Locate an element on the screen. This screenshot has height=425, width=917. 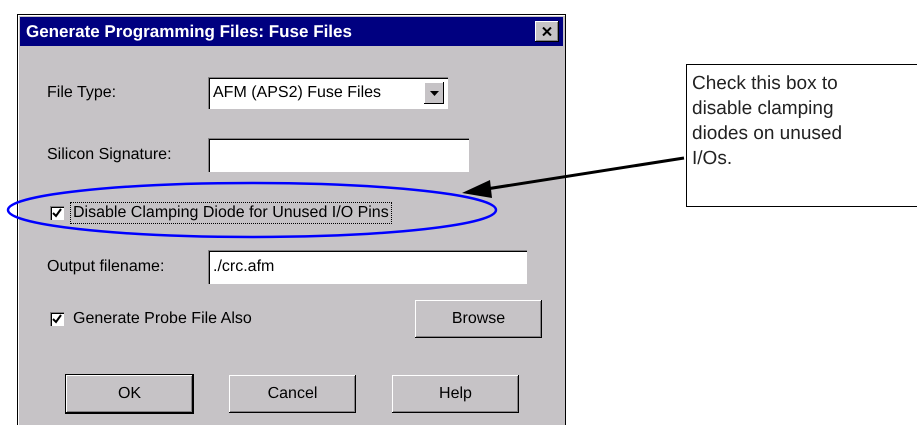
dialog-button: Cancel is located at coordinates (292, 394).